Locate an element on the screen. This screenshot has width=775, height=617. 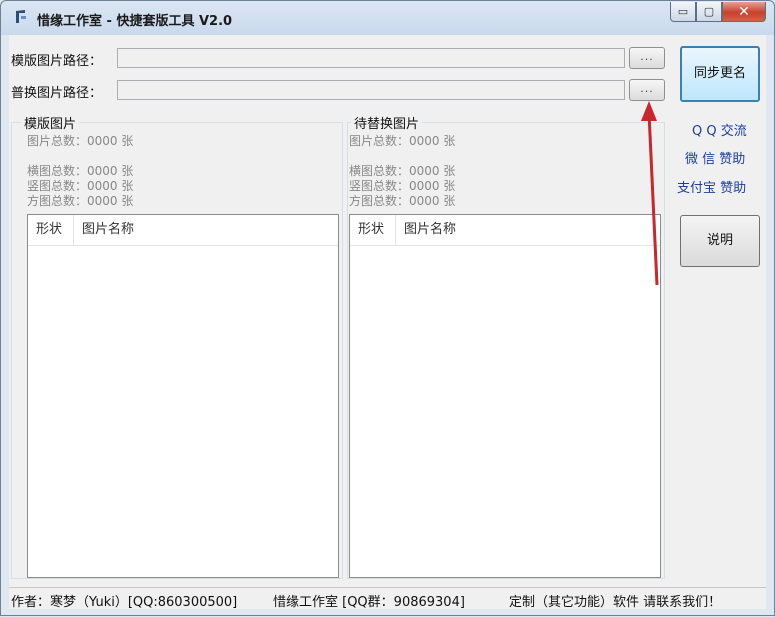
maximize-button: ▢ is located at coordinates (709, 12).